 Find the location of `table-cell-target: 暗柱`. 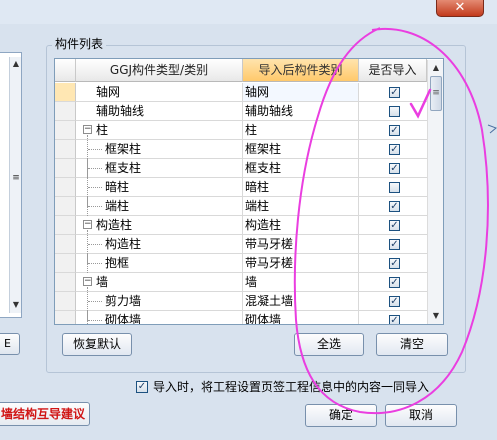

table-cell-target: 暗柱 is located at coordinates (301, 187).